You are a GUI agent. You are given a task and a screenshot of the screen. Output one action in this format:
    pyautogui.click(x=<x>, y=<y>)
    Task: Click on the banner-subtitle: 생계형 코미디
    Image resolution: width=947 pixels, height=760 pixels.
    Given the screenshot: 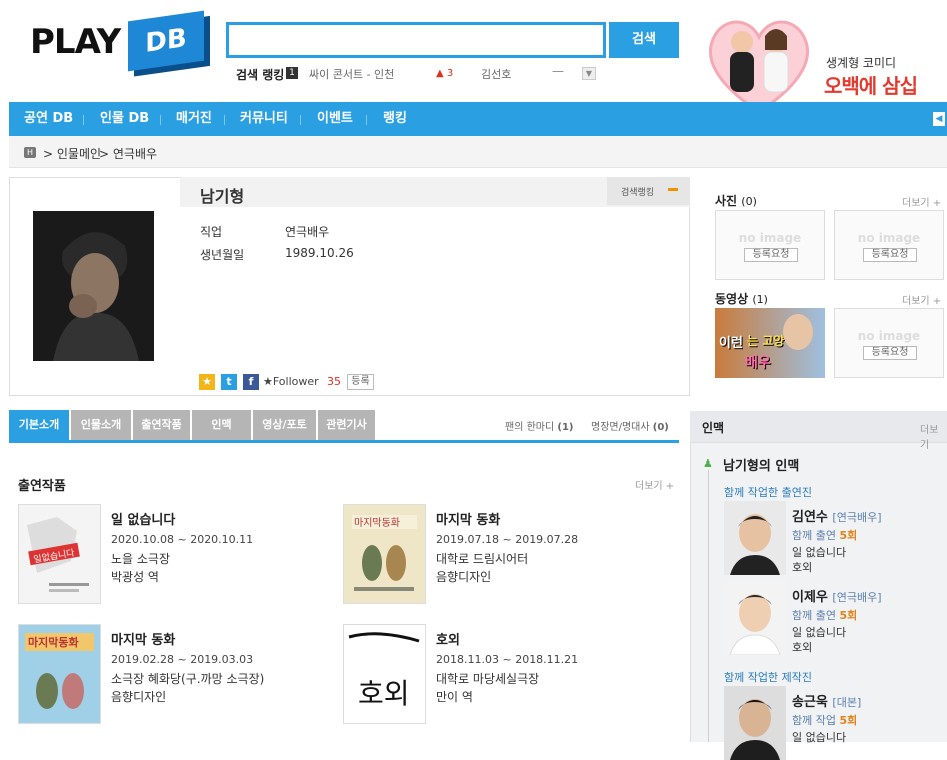 What is the action you would take?
    pyautogui.click(x=861, y=63)
    